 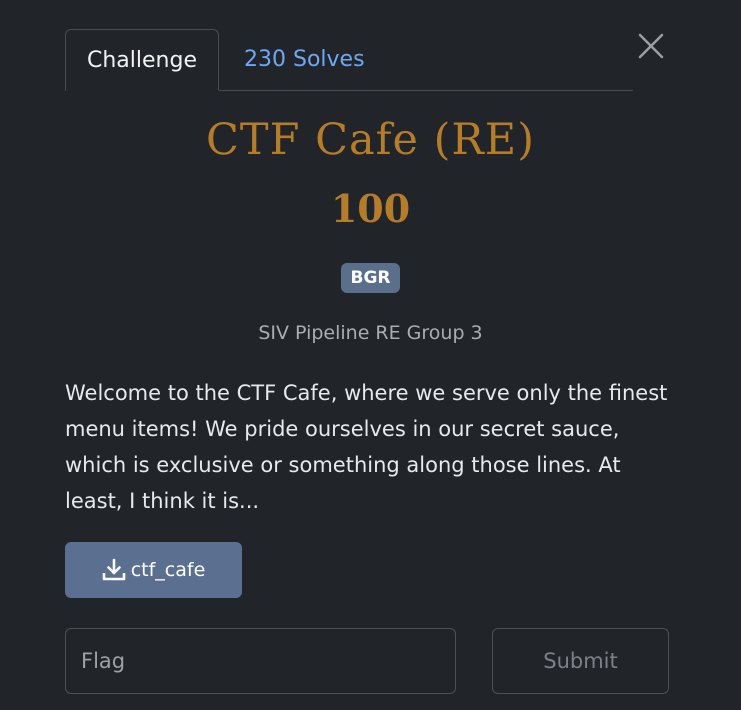 I want to click on flag-input, so click(x=260, y=661).